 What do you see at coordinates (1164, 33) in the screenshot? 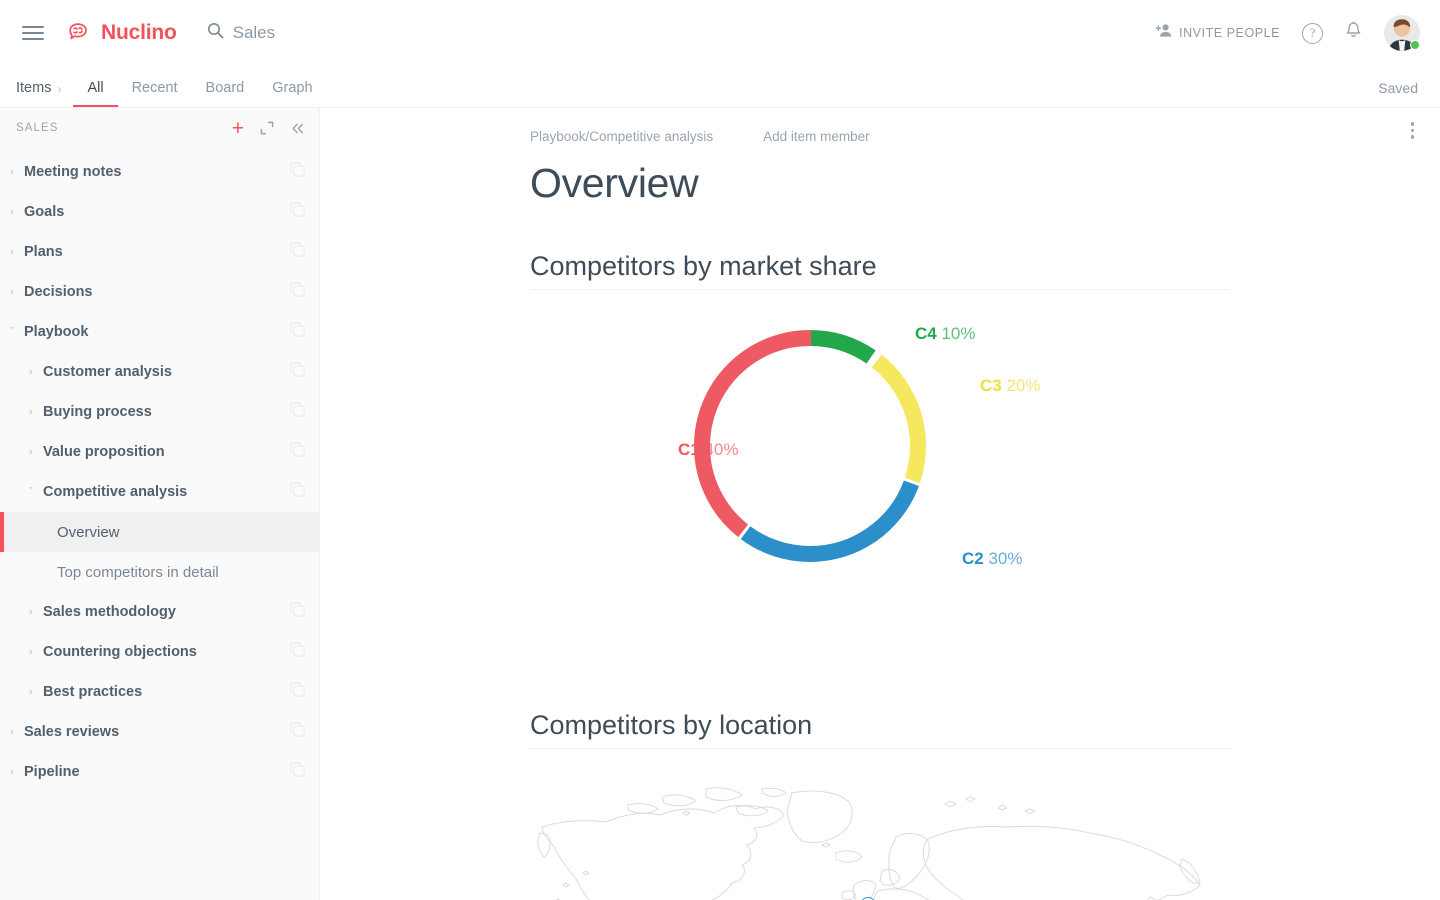
I see `add-person-icon` at bounding box center [1164, 33].